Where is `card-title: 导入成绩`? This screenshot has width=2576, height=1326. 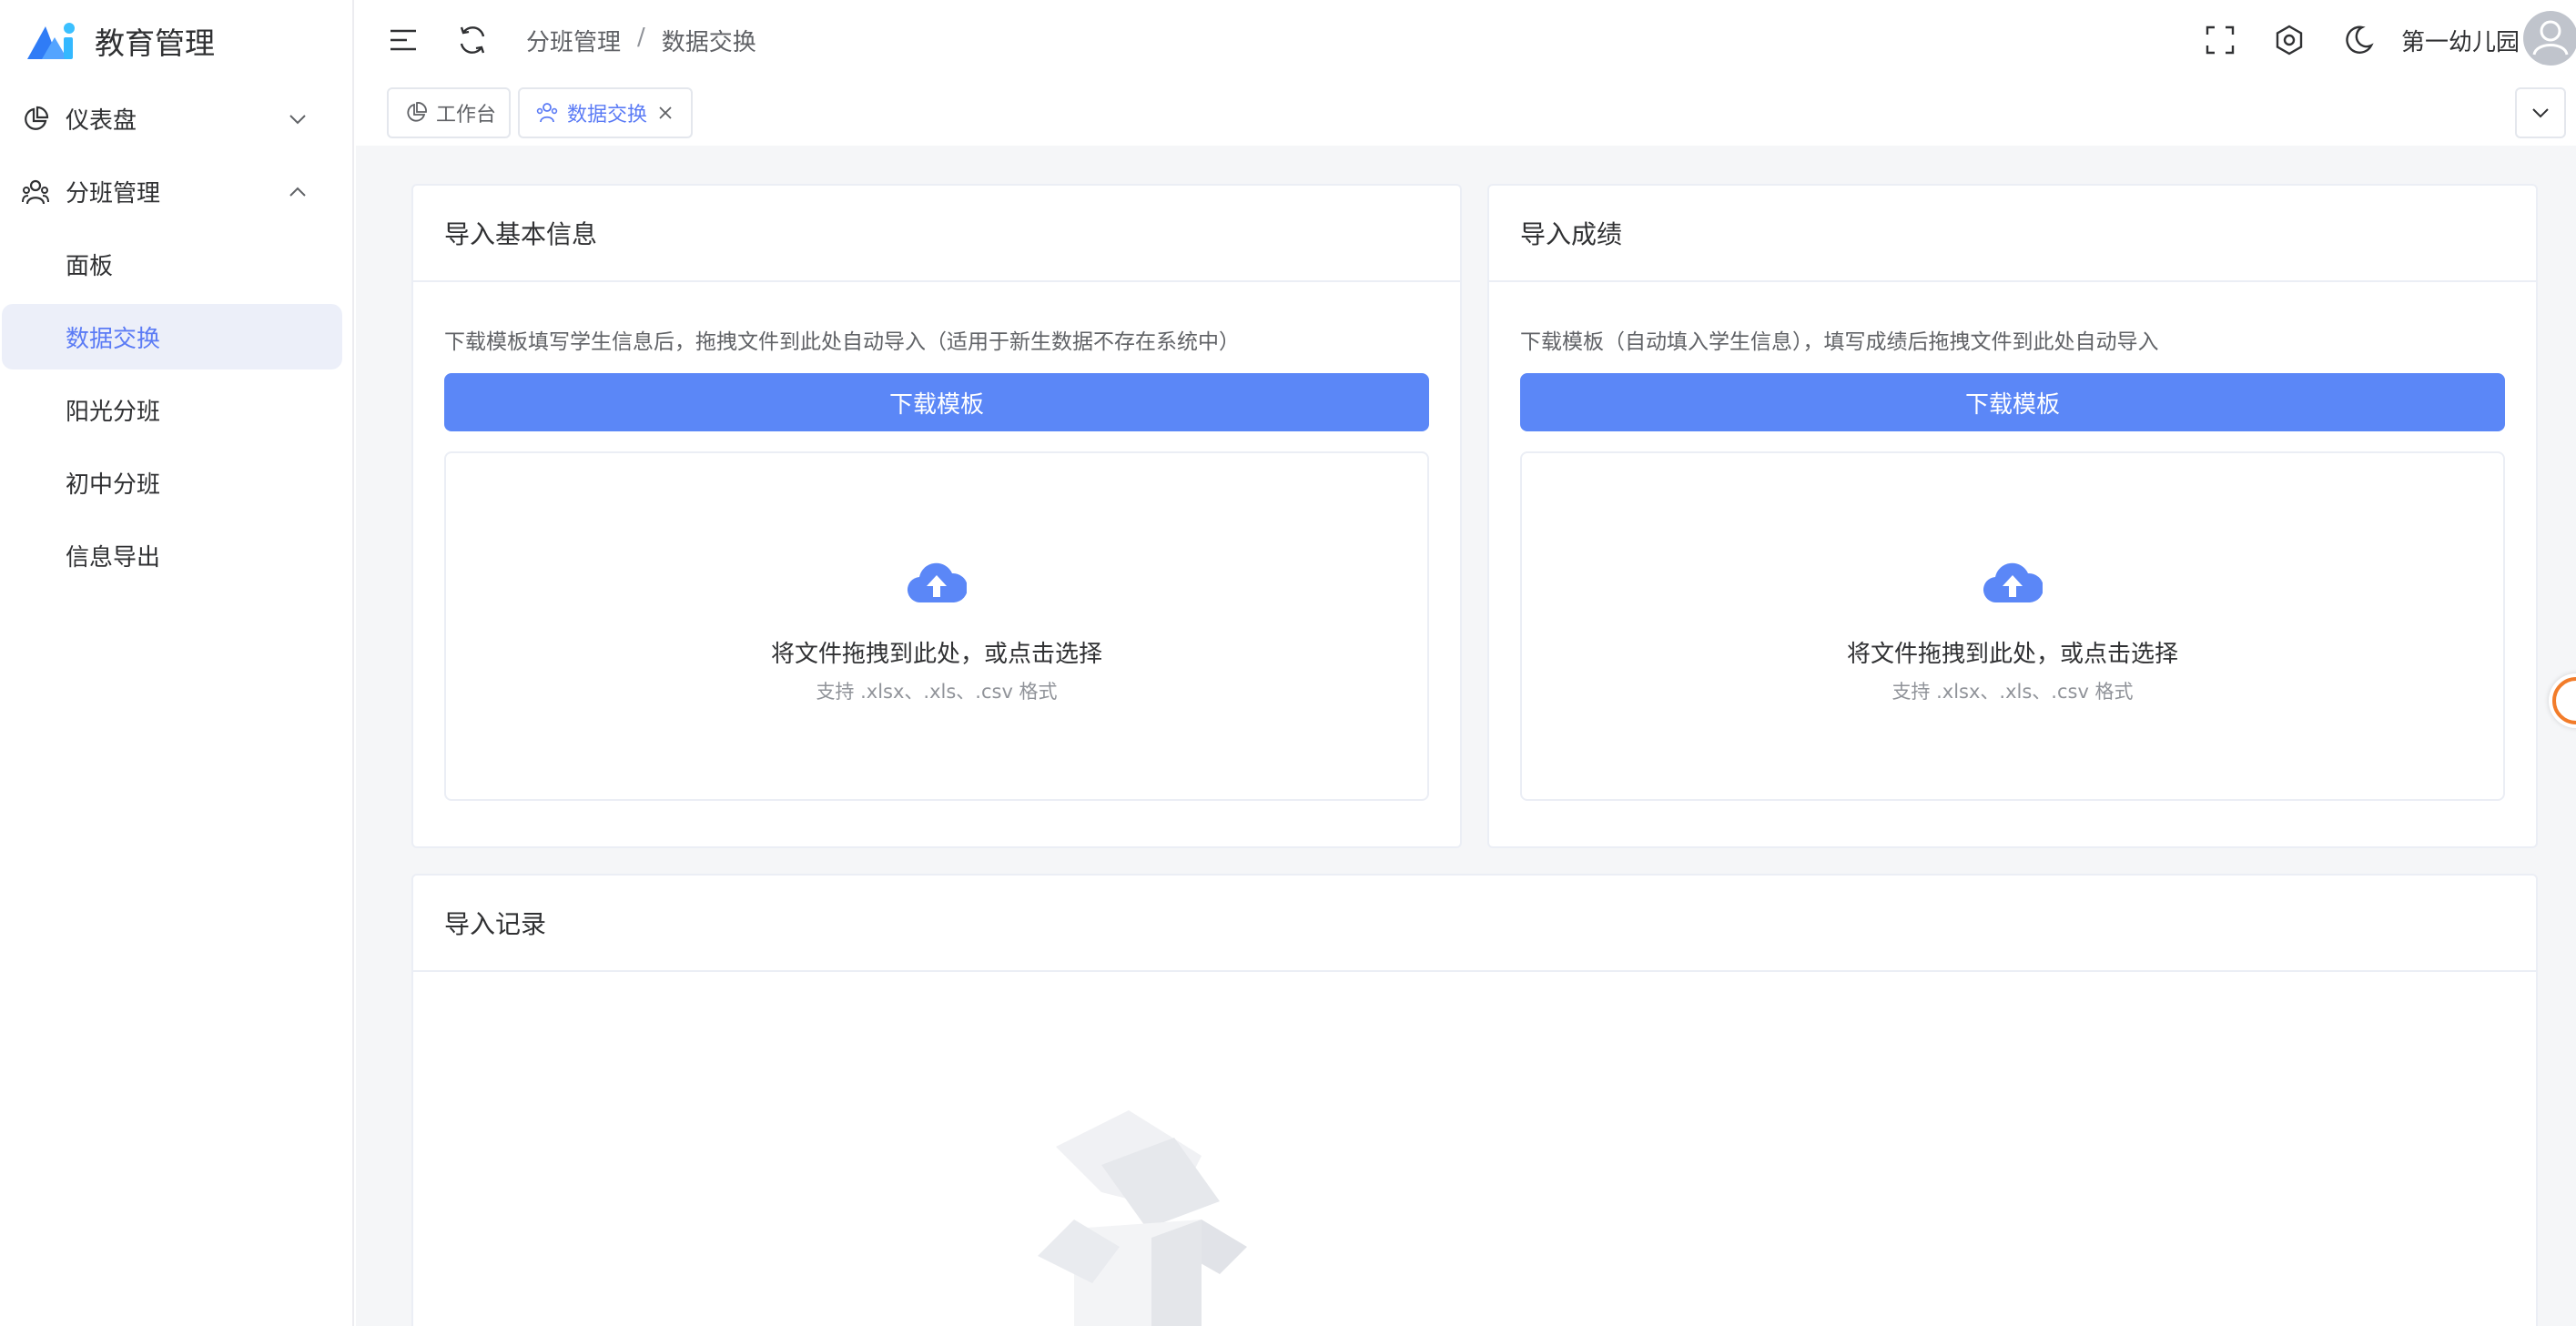 card-title: 导入成绩 is located at coordinates (2012, 234).